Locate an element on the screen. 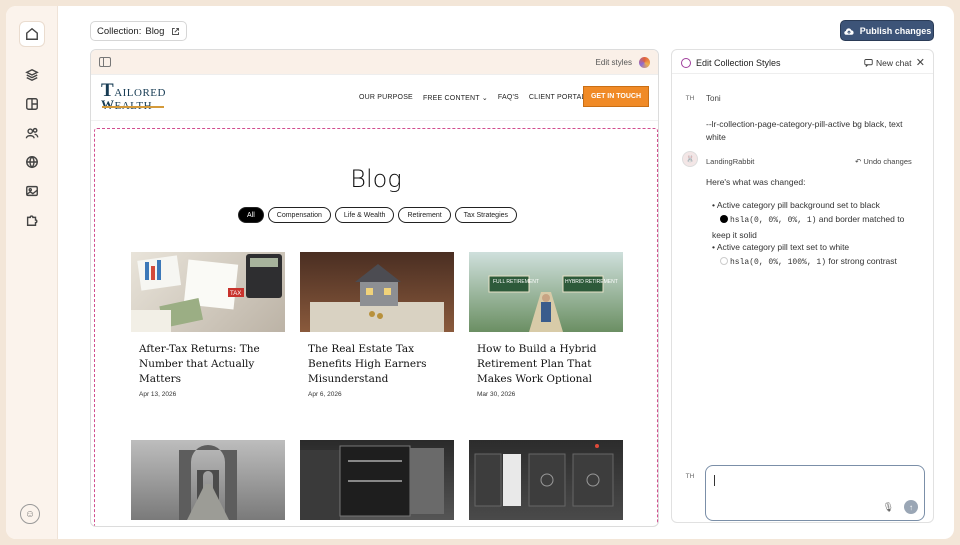 The image size is (960, 545). sign-full: FULL RETIREMENT is located at coordinates (516, 282).